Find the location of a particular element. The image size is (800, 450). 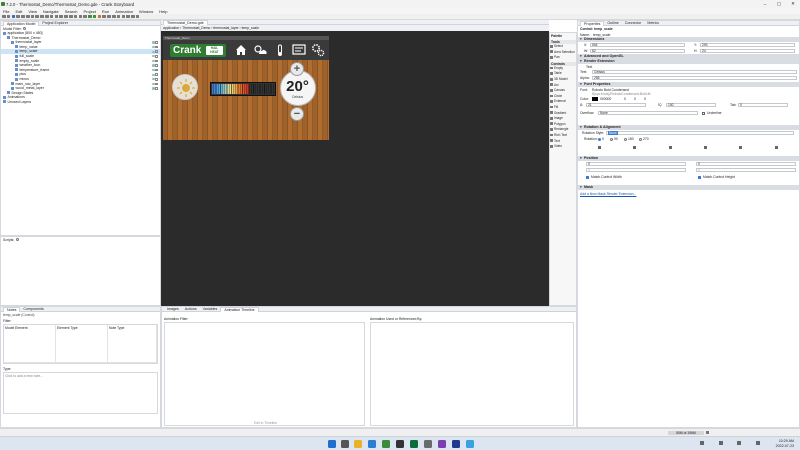

maximize-button: ▢ is located at coordinates (779, 4).